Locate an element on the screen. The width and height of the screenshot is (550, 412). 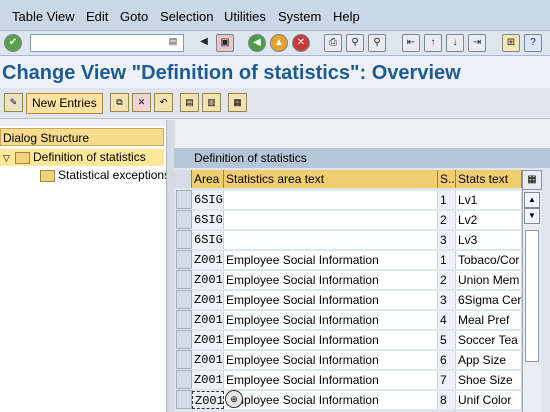
table-settings-icon: ▦ is located at coordinates (532, 180).